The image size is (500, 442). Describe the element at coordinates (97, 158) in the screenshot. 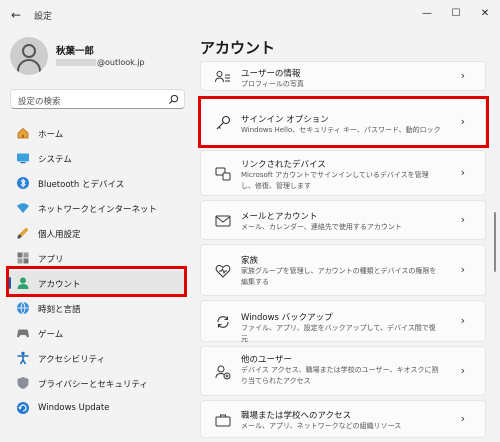

I see `sidebar-item-system: システム` at that location.